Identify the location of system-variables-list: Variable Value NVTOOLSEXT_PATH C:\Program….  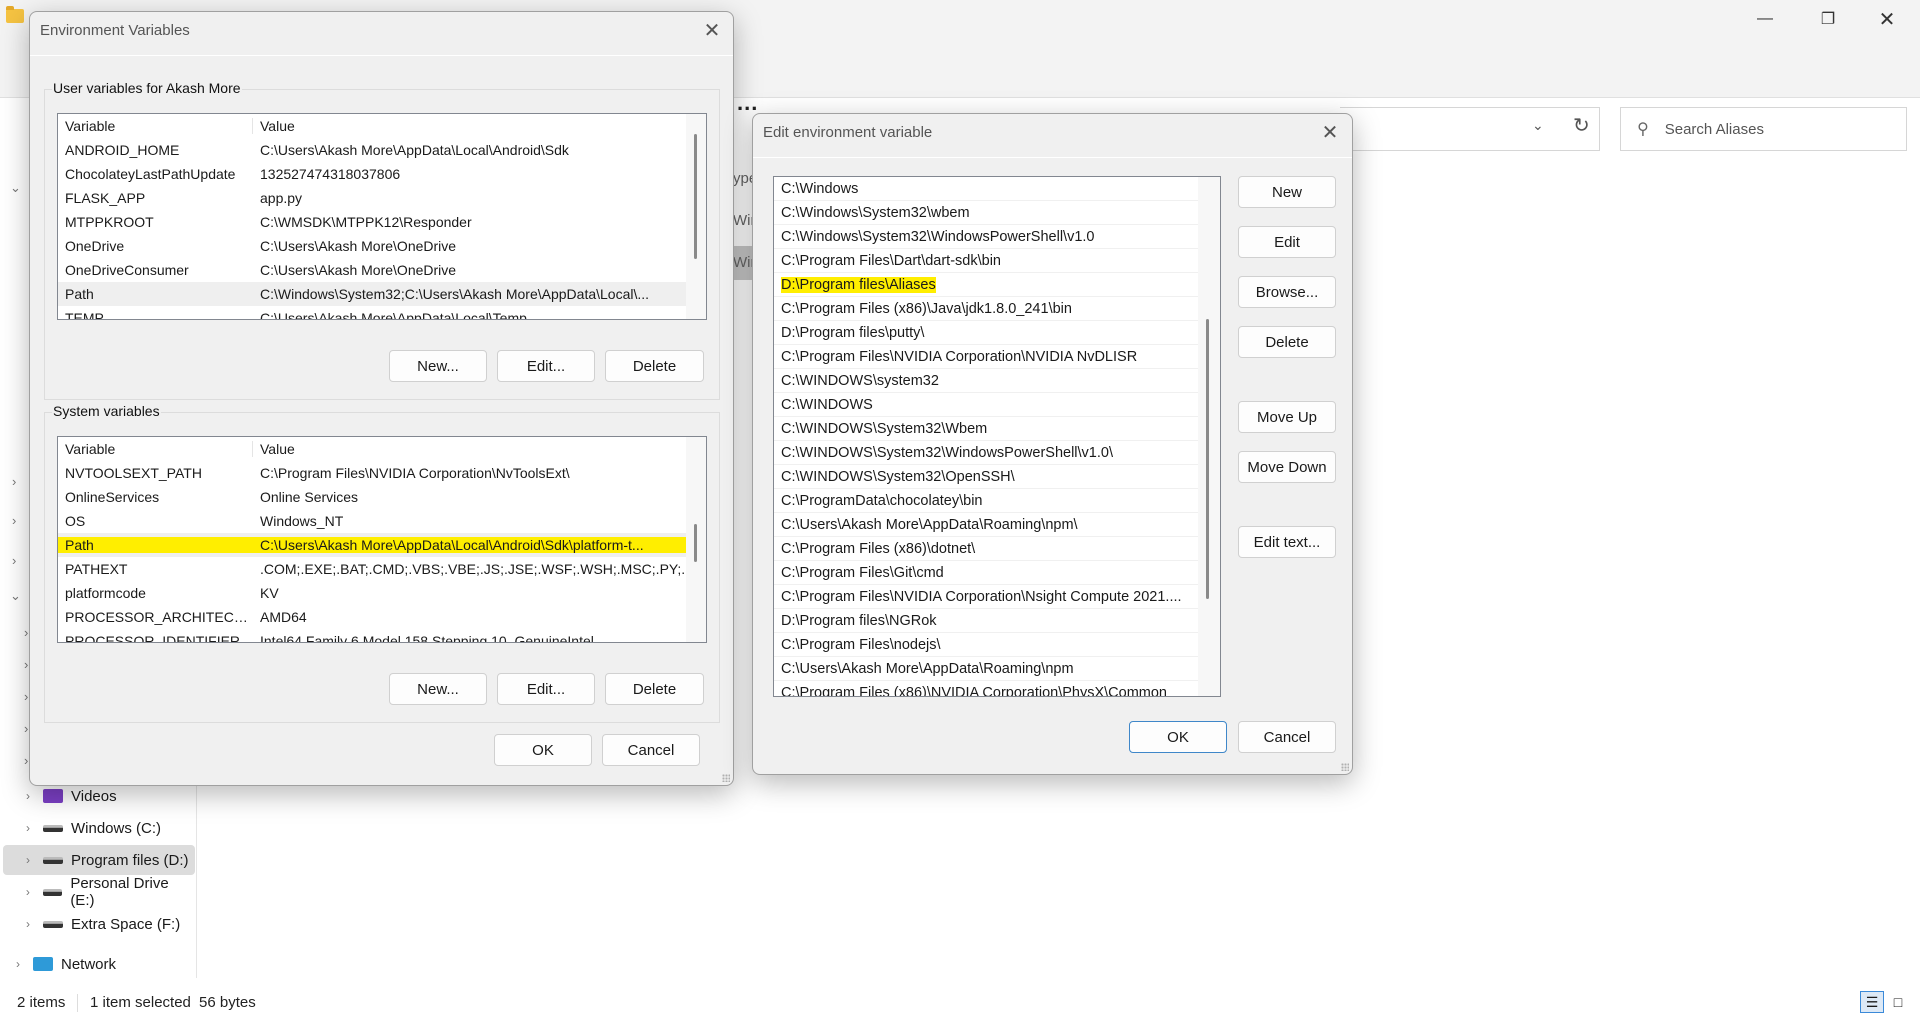
(382, 539).